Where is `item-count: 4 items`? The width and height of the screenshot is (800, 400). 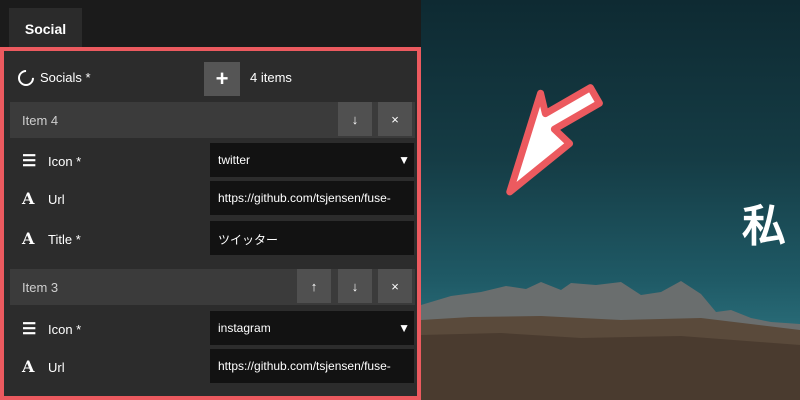 item-count: 4 items is located at coordinates (271, 77).